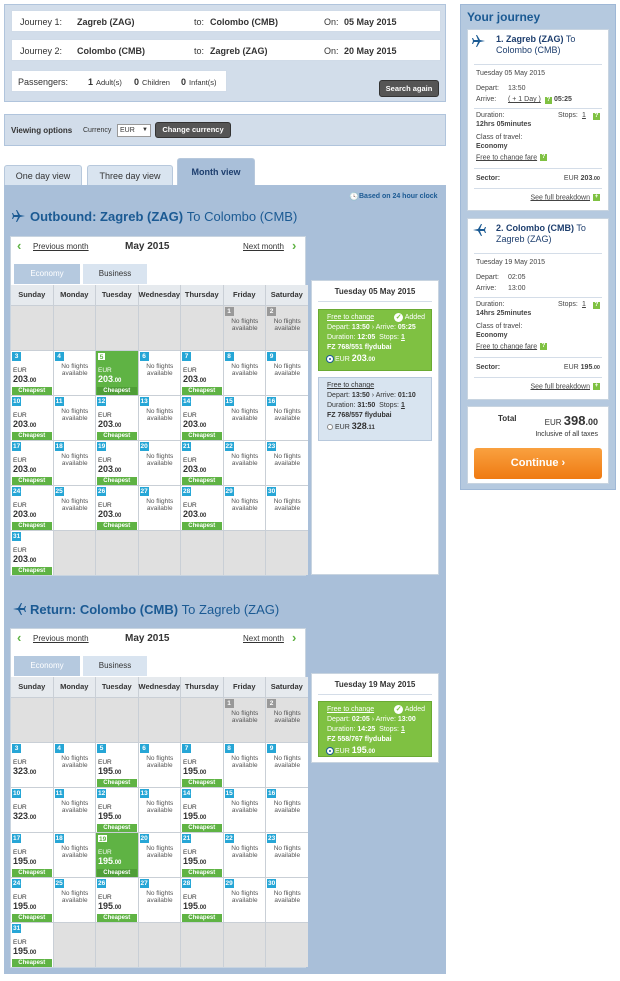 The image size is (620, 981). What do you see at coordinates (117, 418) in the screenshot?
I see `calendar-day-cell: 12 EUR 203.00 Cheapest` at bounding box center [117, 418].